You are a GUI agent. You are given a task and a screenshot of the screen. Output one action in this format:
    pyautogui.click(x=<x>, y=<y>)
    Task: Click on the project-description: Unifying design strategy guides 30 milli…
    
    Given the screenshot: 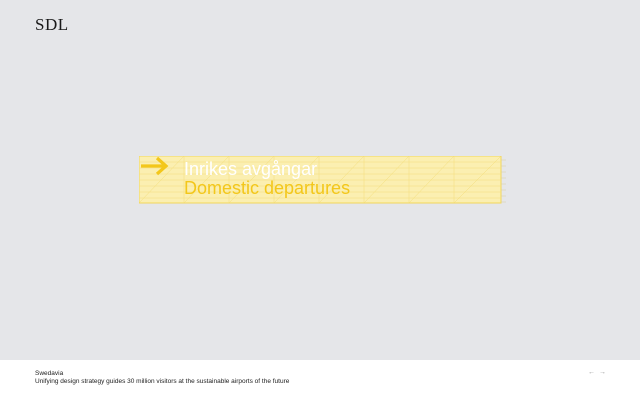 What is the action you would take?
    pyautogui.click(x=162, y=381)
    